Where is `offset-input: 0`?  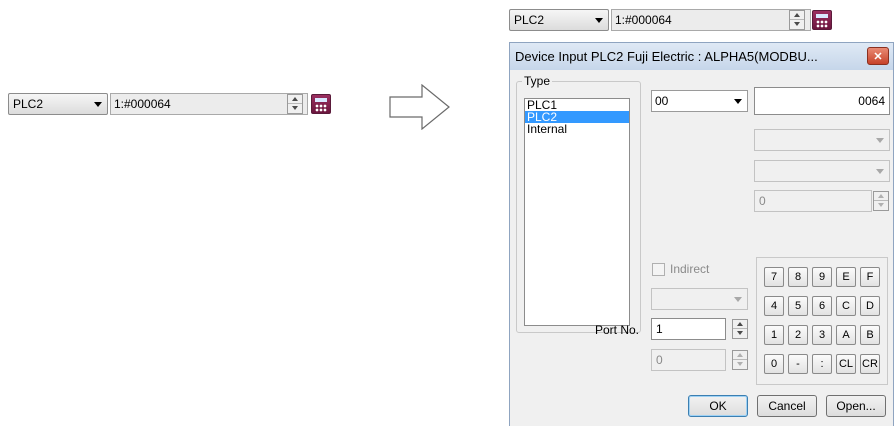
offset-input: 0 is located at coordinates (813, 201).